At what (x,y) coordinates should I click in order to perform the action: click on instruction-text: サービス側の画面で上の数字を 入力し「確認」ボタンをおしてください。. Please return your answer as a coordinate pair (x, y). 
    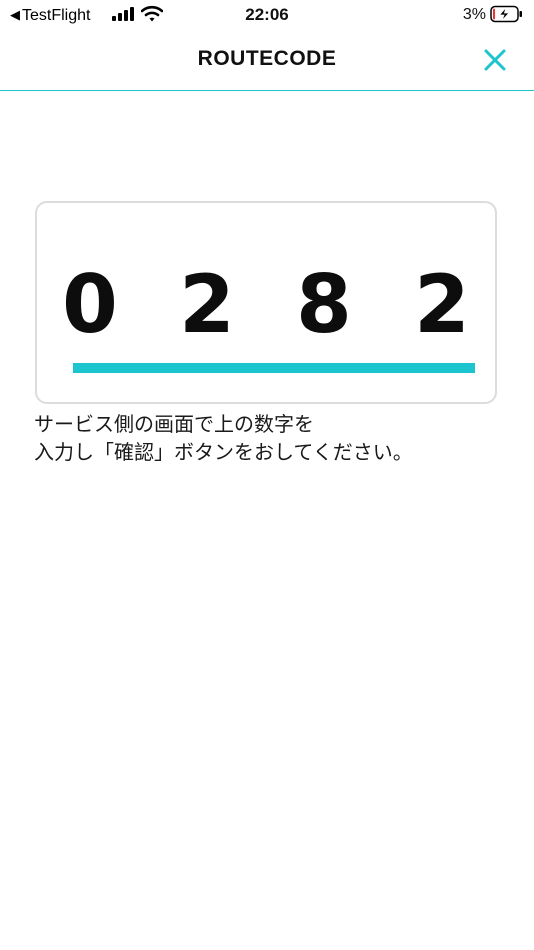
    Looking at the image, I should click on (274, 438).